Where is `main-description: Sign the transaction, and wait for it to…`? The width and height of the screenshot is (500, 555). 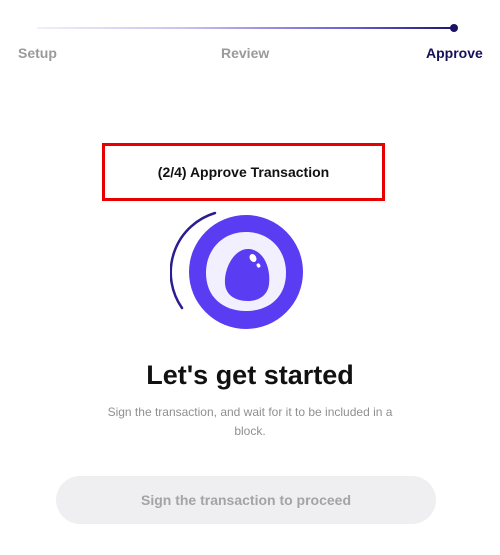 main-description: Sign the transaction, and wait for it to… is located at coordinates (250, 421).